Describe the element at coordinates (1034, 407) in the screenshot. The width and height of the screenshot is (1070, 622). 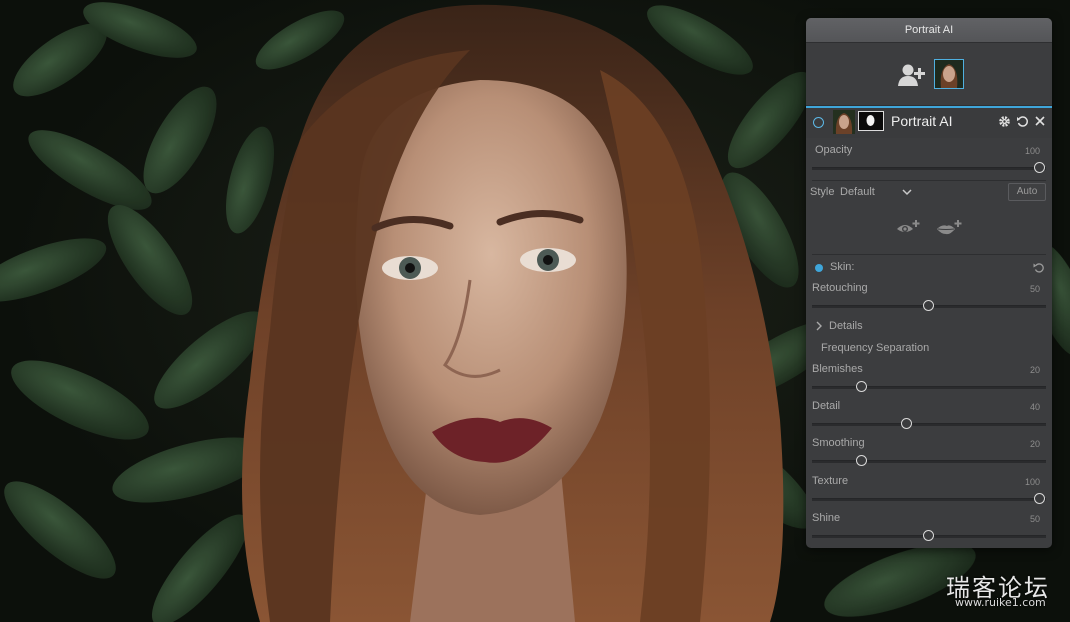
I see `detail-value: 40` at that location.